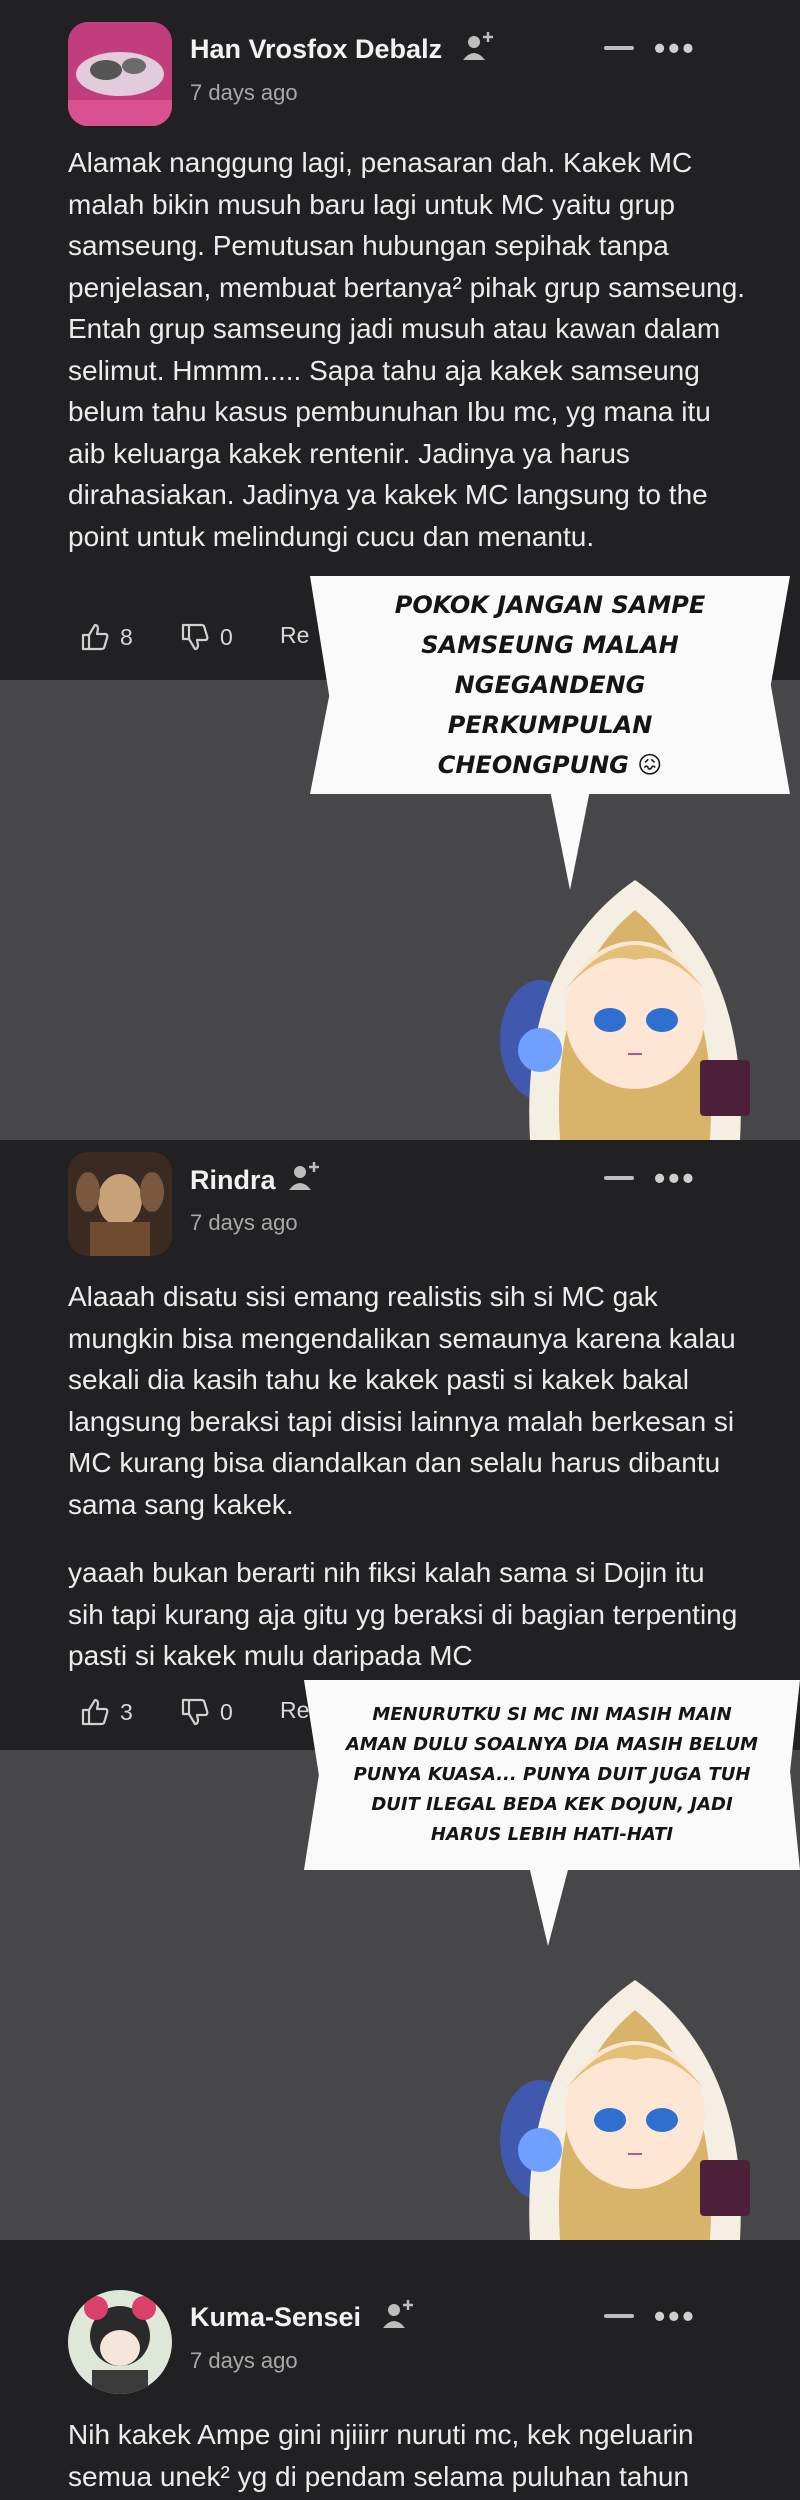  Describe the element at coordinates (126, 1711) in the screenshot. I see `like-count: 3` at that location.